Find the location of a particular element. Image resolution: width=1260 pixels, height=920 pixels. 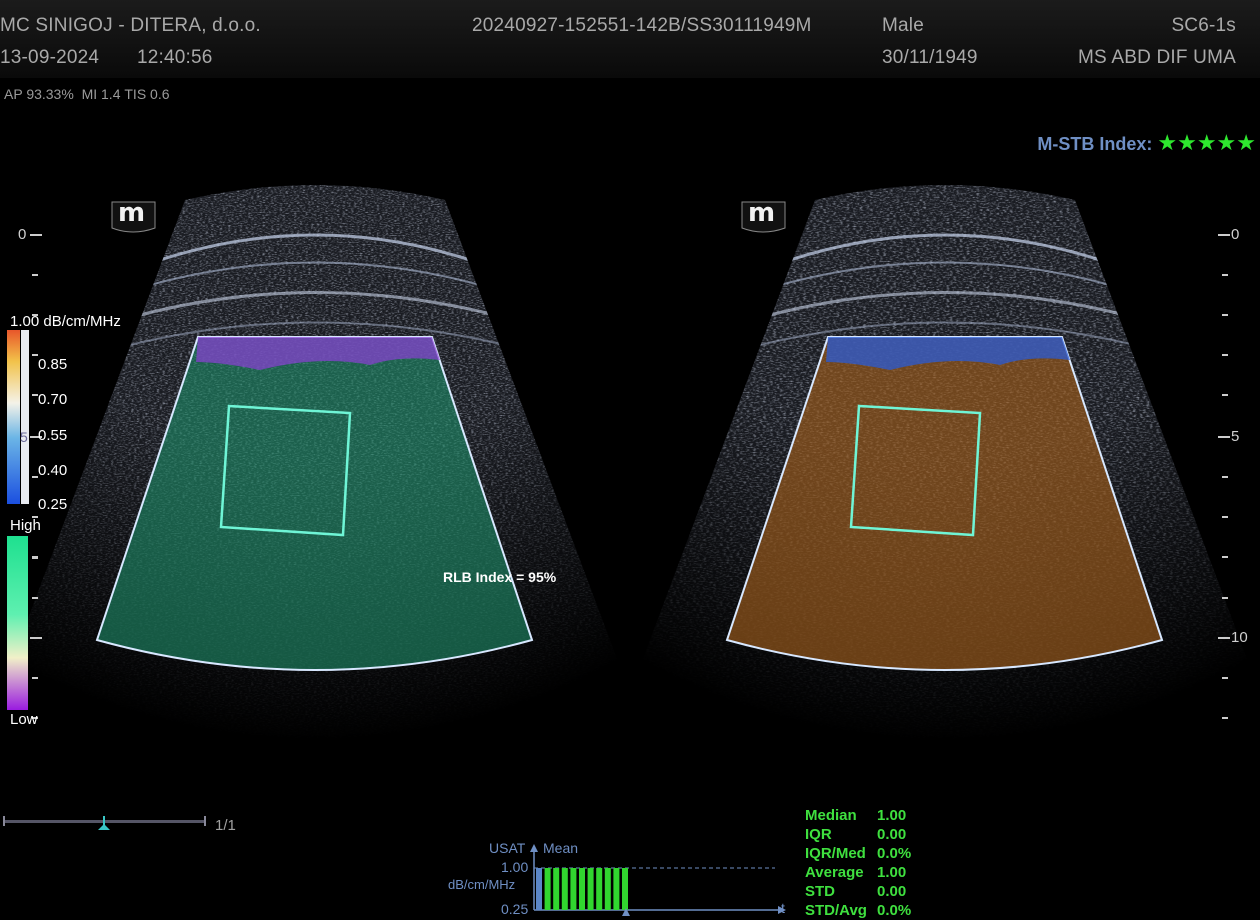

stat-label-iqr-med: IQR/Med is located at coordinates (835, 853).